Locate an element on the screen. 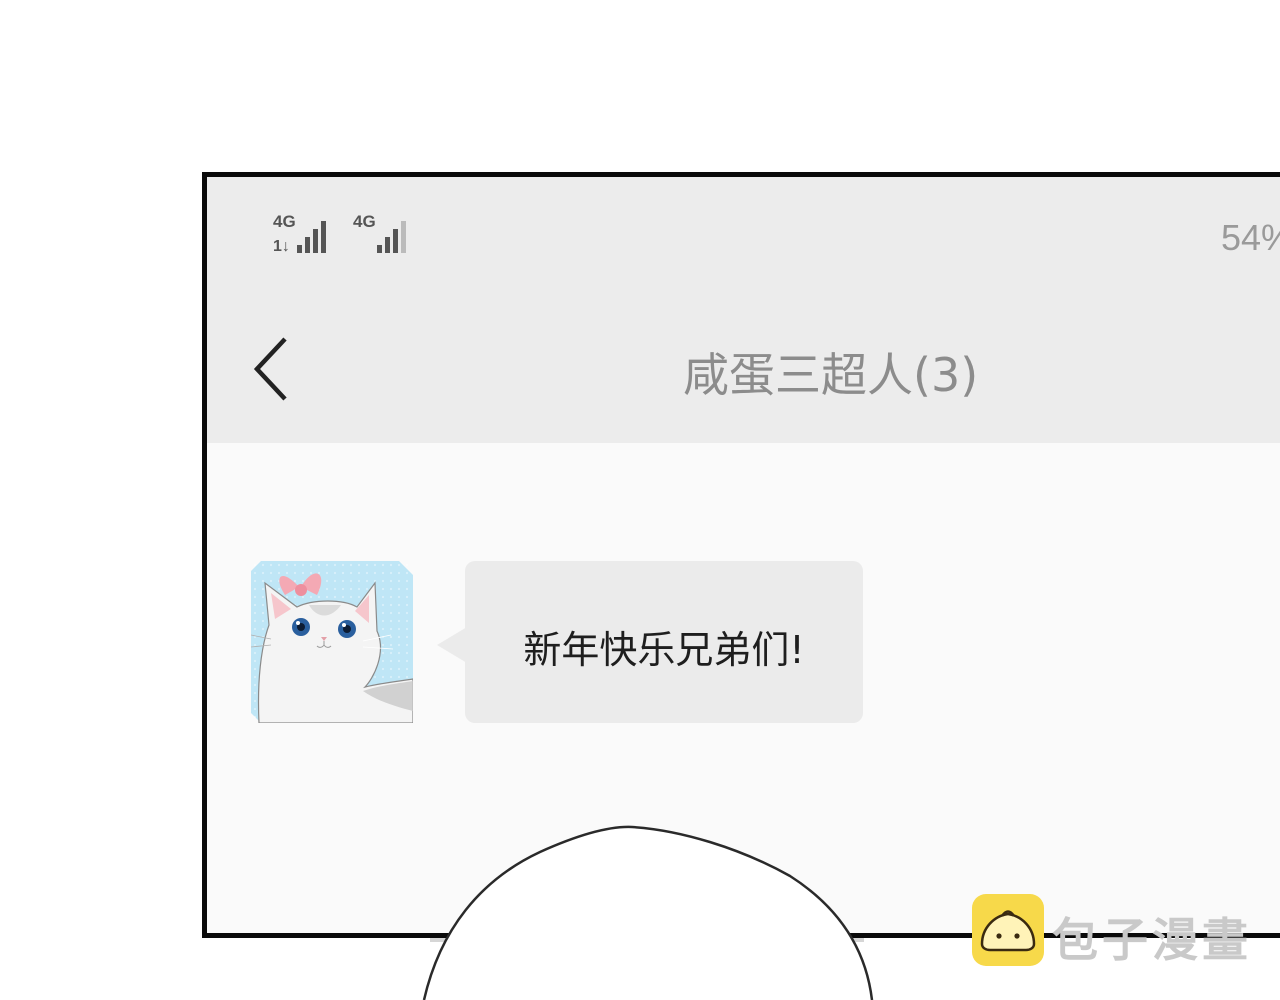 The image size is (1280, 1000). watermark-text: 包子漫畫 is located at coordinates (1152, 940).